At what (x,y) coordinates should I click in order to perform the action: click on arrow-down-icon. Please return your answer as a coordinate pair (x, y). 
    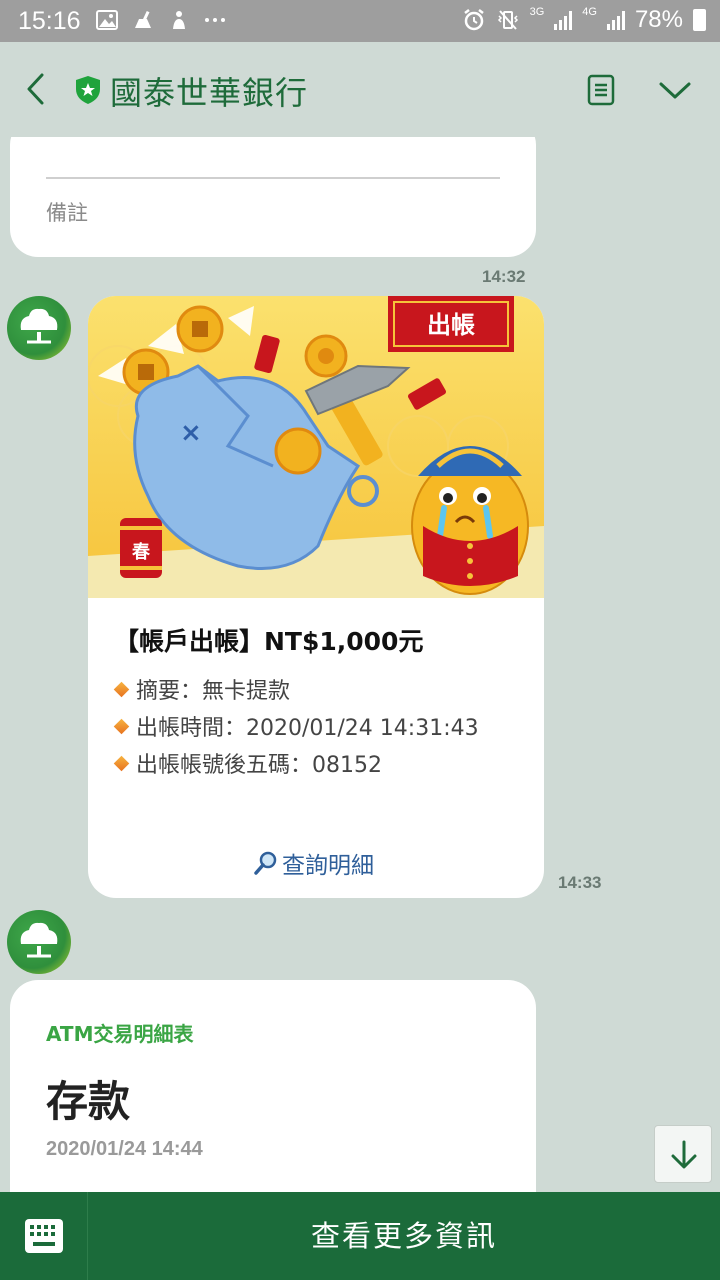
    Looking at the image, I should click on (684, 1154).